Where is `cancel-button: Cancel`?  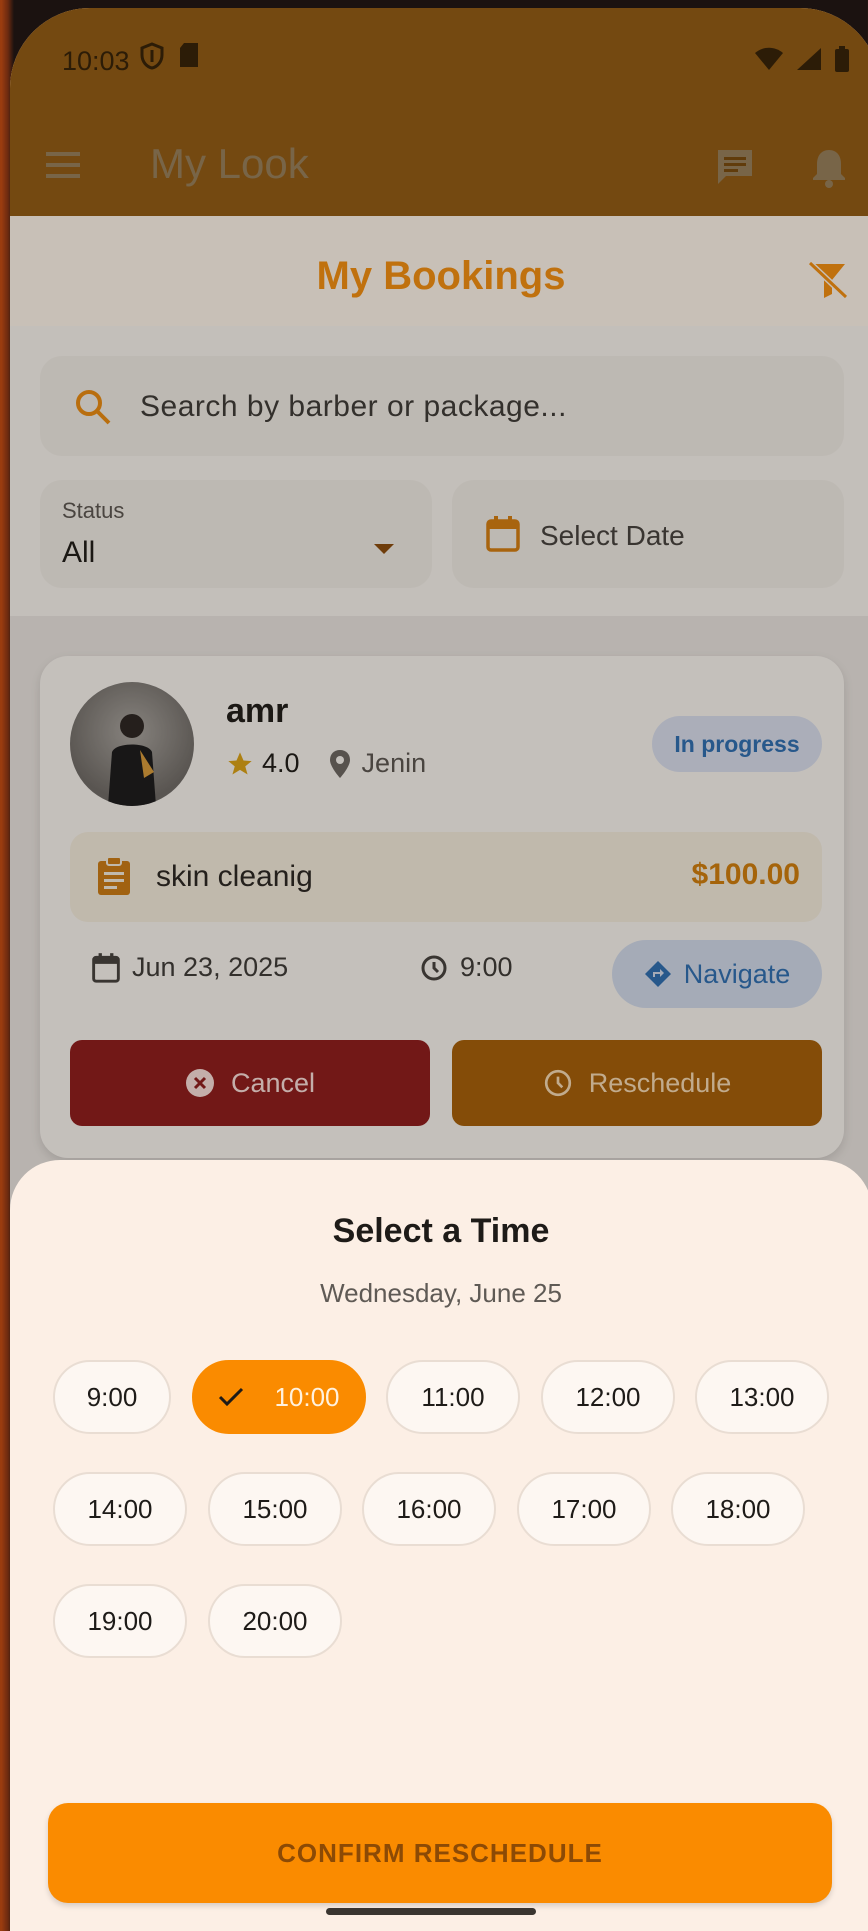
cancel-button: Cancel is located at coordinates (250, 1083).